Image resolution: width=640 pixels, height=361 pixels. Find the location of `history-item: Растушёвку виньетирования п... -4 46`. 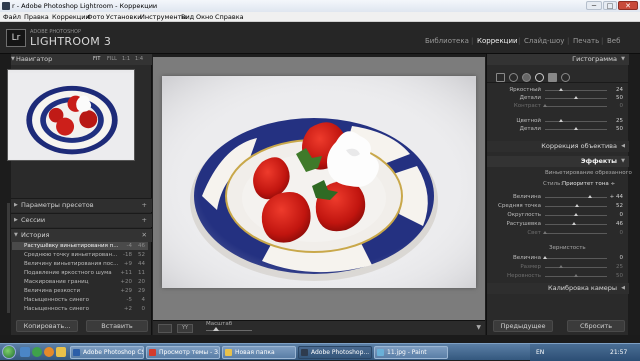

history-item: Растушёвку виньетирования п... -4 46 is located at coordinates (80, 246).